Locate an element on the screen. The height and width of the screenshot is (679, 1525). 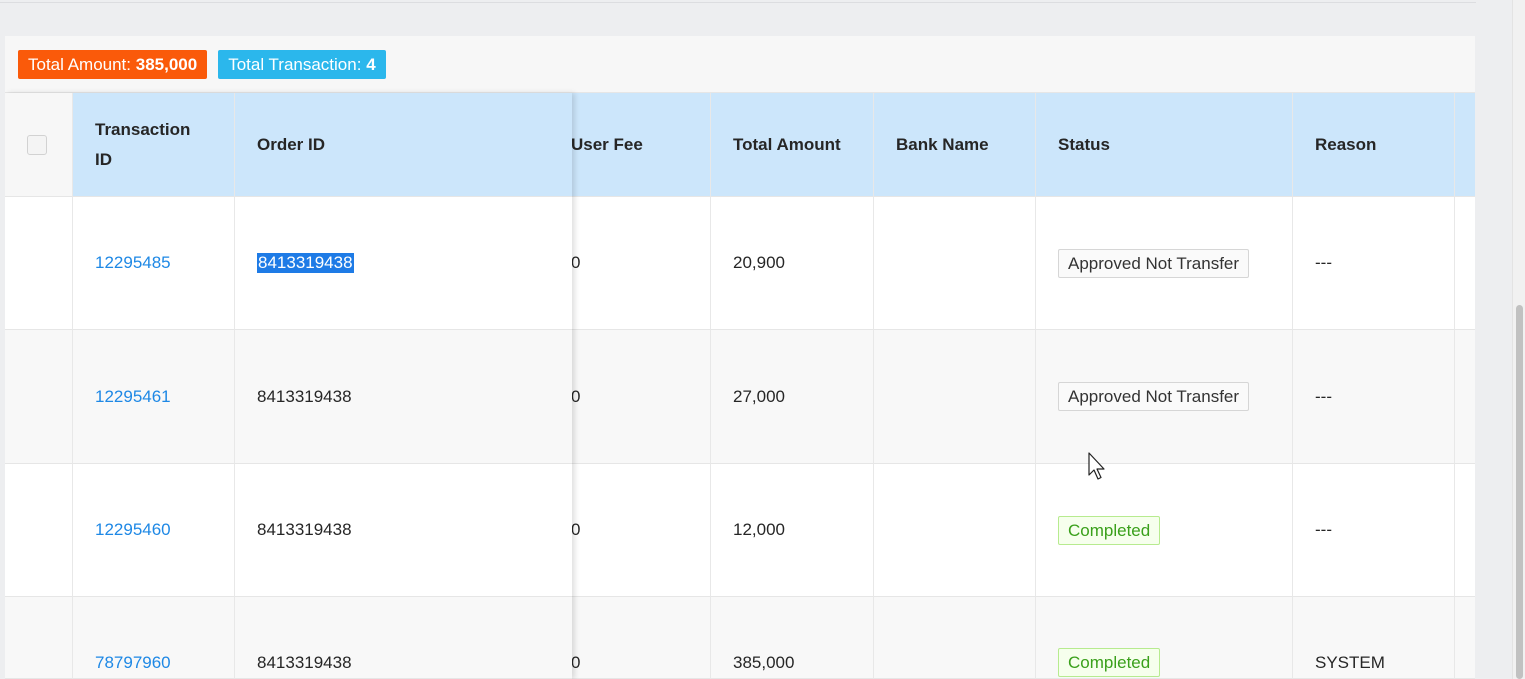
column-select is located at coordinates (39, 386).